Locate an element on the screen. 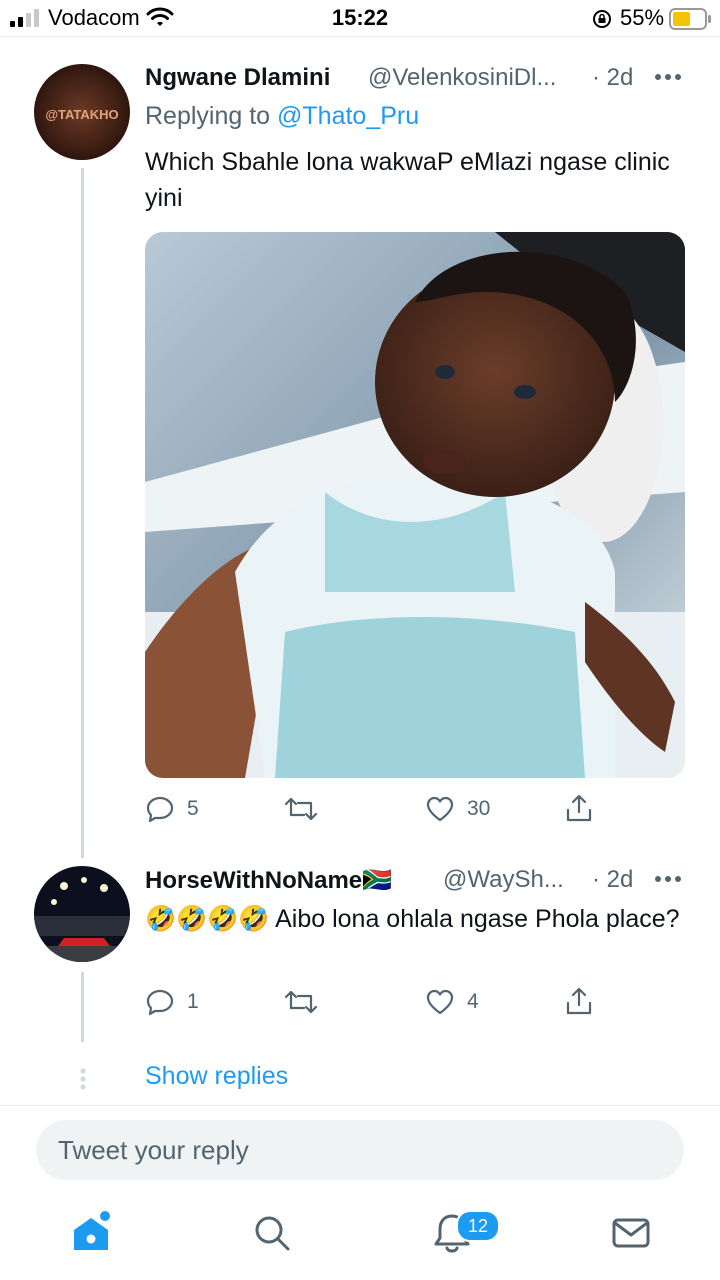 This screenshot has width=720, height=1280. reply-button: 5 is located at coordinates (172, 809).